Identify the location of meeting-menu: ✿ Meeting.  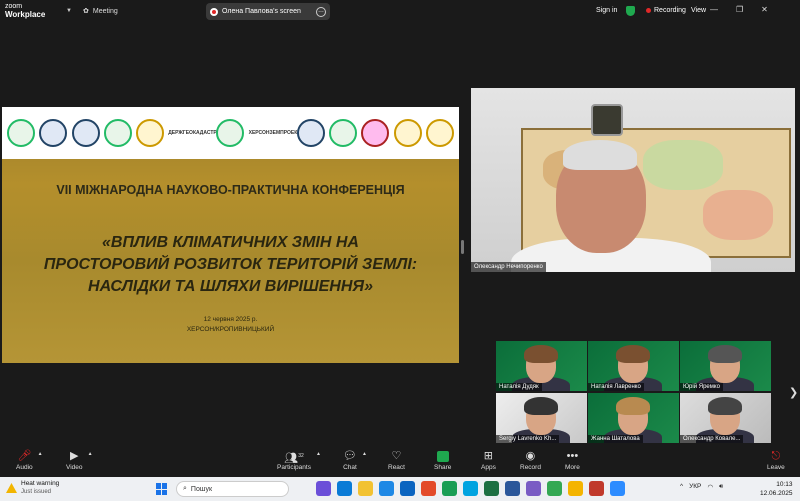
(100, 11).